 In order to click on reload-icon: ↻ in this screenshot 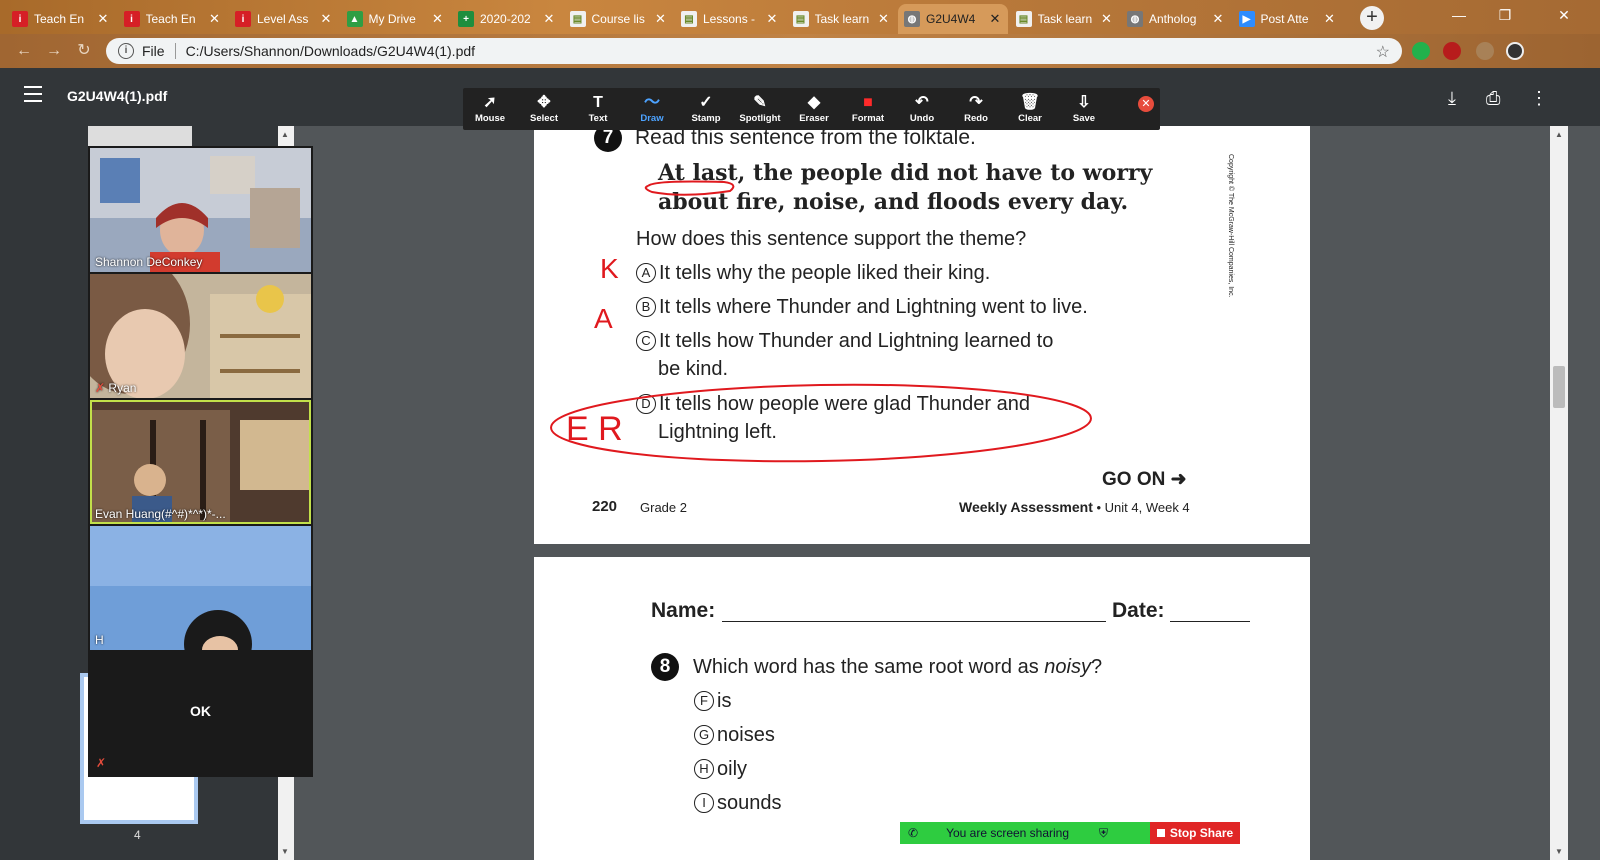, I will do `click(84, 51)`.